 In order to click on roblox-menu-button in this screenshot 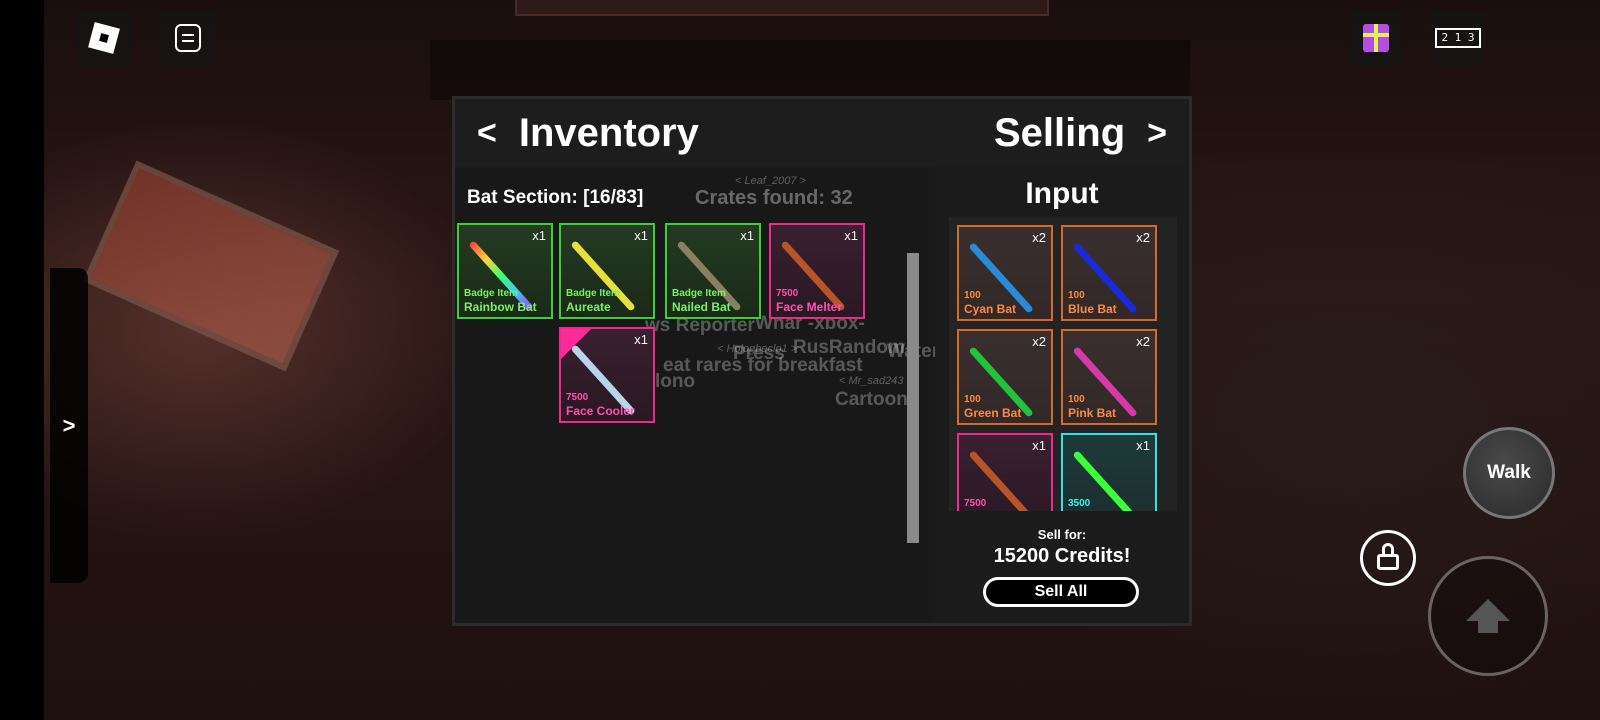, I will do `click(104, 38)`.